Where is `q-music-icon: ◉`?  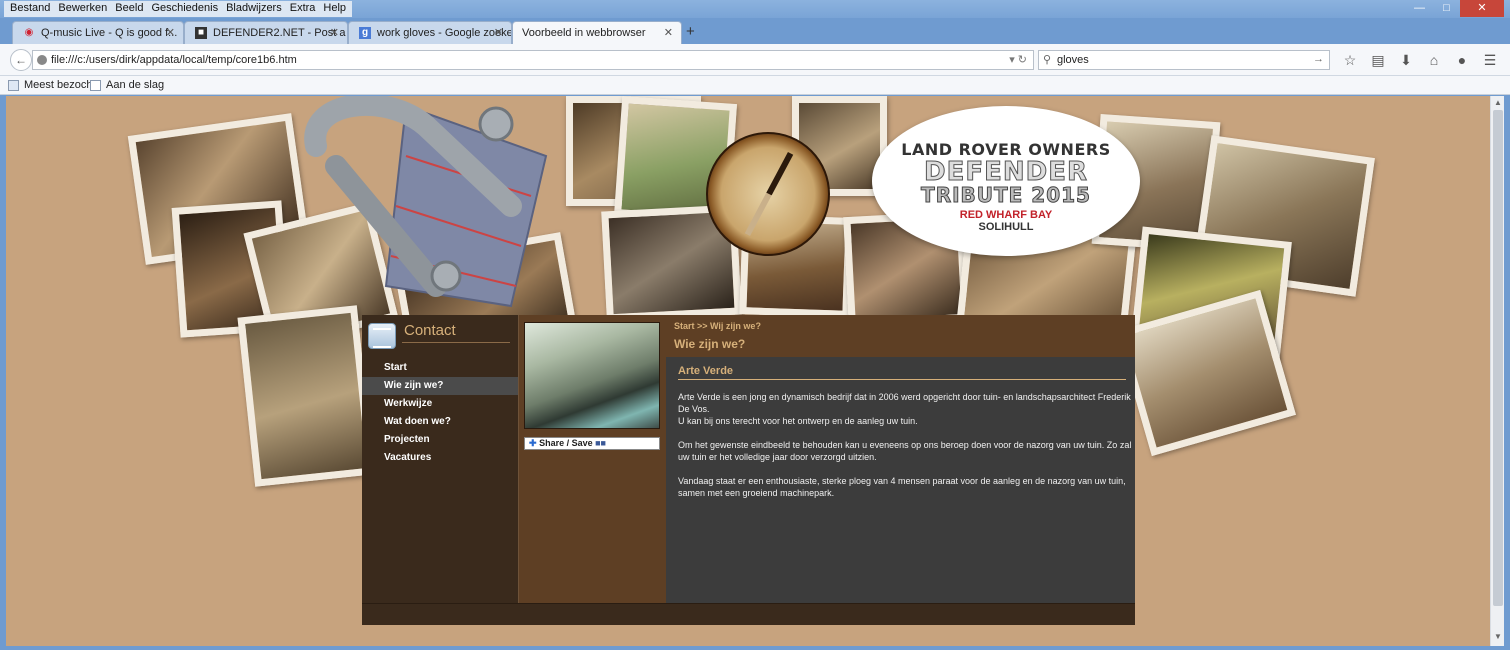
q-music-icon: ◉ is located at coordinates (29, 32).